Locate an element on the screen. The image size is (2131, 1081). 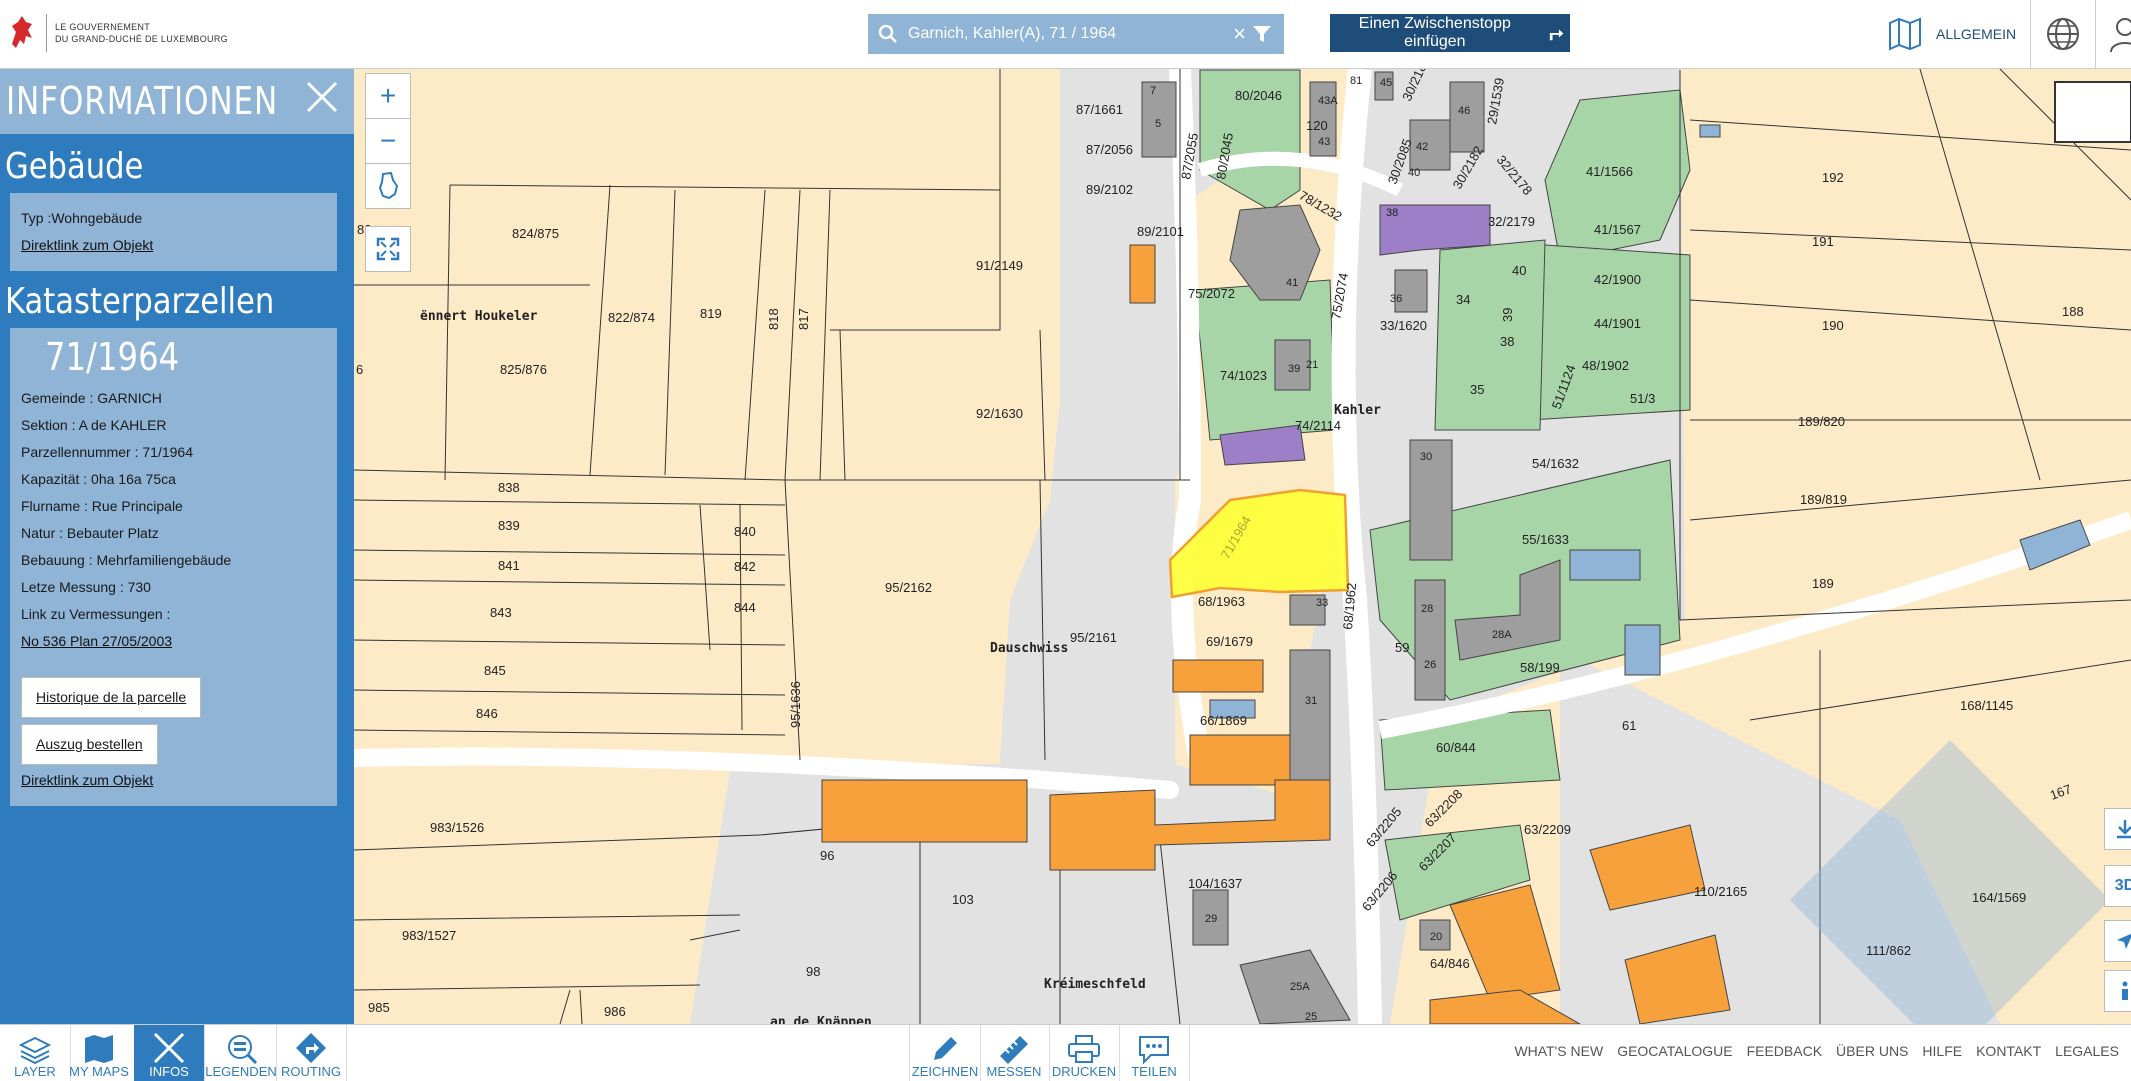
parcel-label: 110/2165 is located at coordinates (1720, 891).